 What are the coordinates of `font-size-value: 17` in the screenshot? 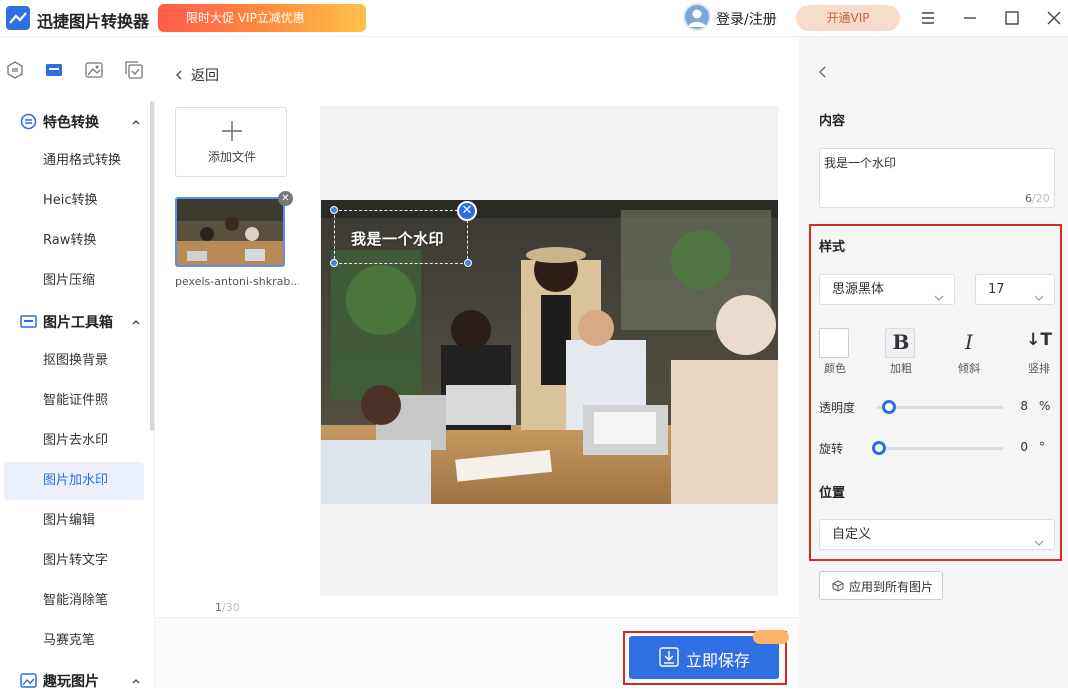 It's located at (996, 289).